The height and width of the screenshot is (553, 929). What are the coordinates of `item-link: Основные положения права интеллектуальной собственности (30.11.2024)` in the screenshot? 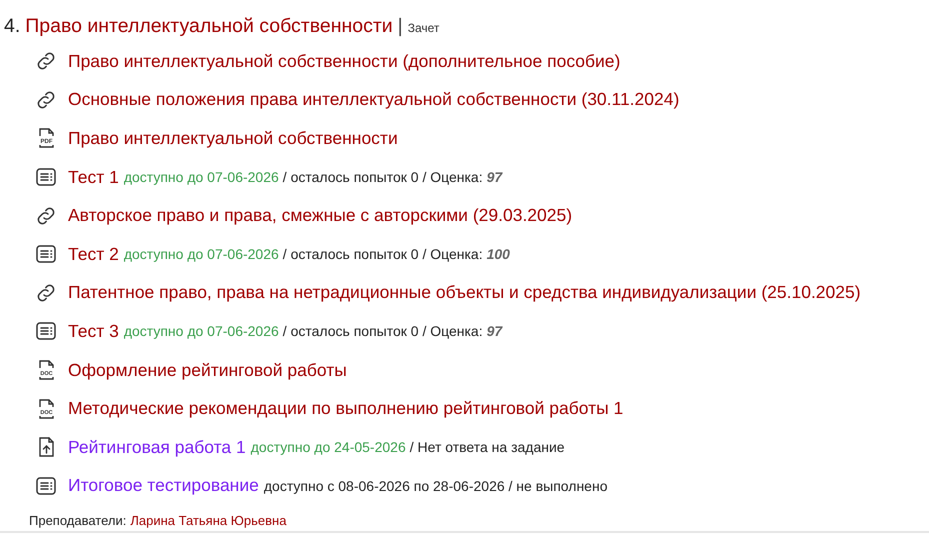 It's located at (374, 99).